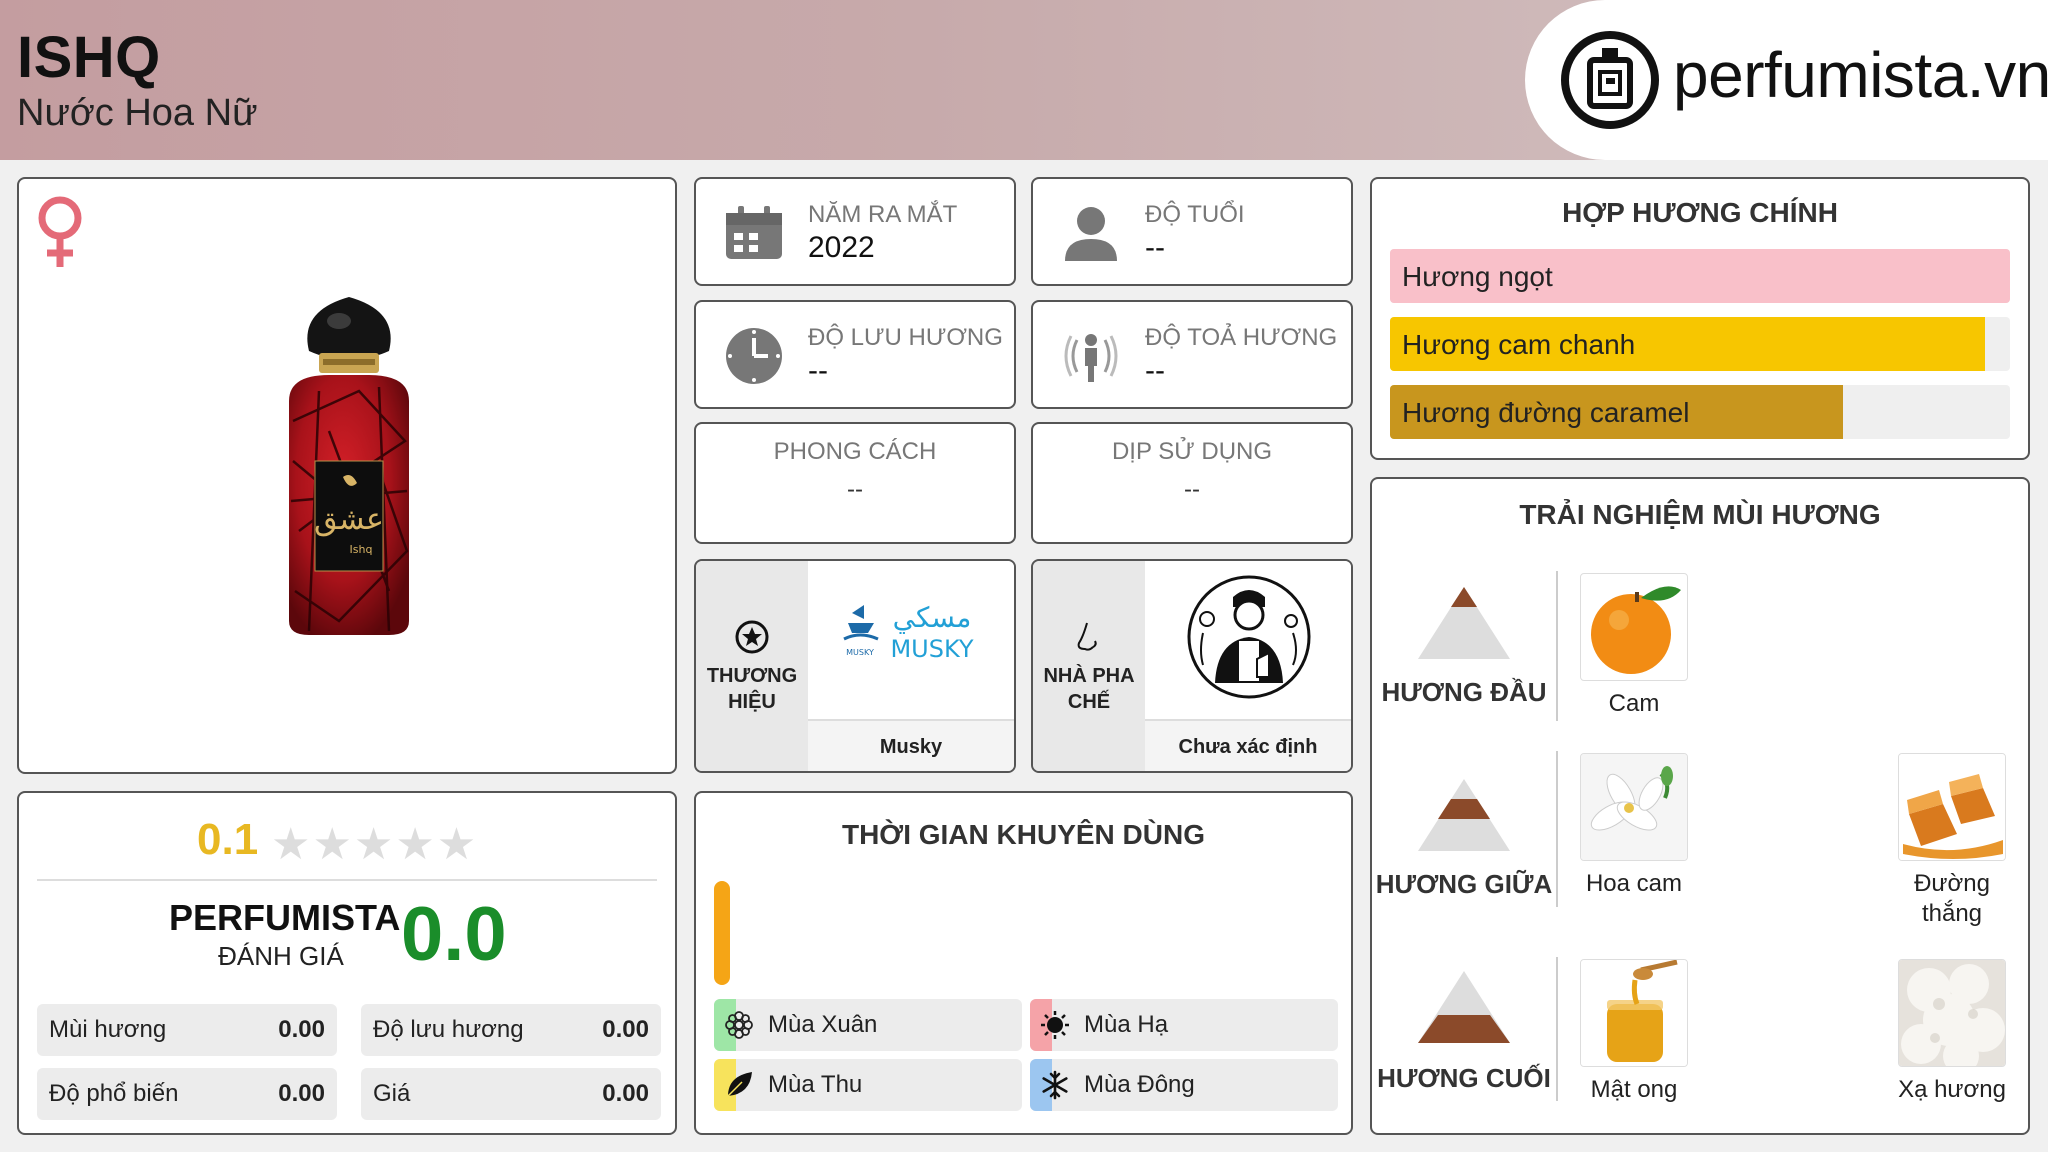 The height and width of the screenshot is (1152, 2048). What do you see at coordinates (1248, 745) in the screenshot?
I see `perfumer-name: Chưa xác định` at bounding box center [1248, 745].